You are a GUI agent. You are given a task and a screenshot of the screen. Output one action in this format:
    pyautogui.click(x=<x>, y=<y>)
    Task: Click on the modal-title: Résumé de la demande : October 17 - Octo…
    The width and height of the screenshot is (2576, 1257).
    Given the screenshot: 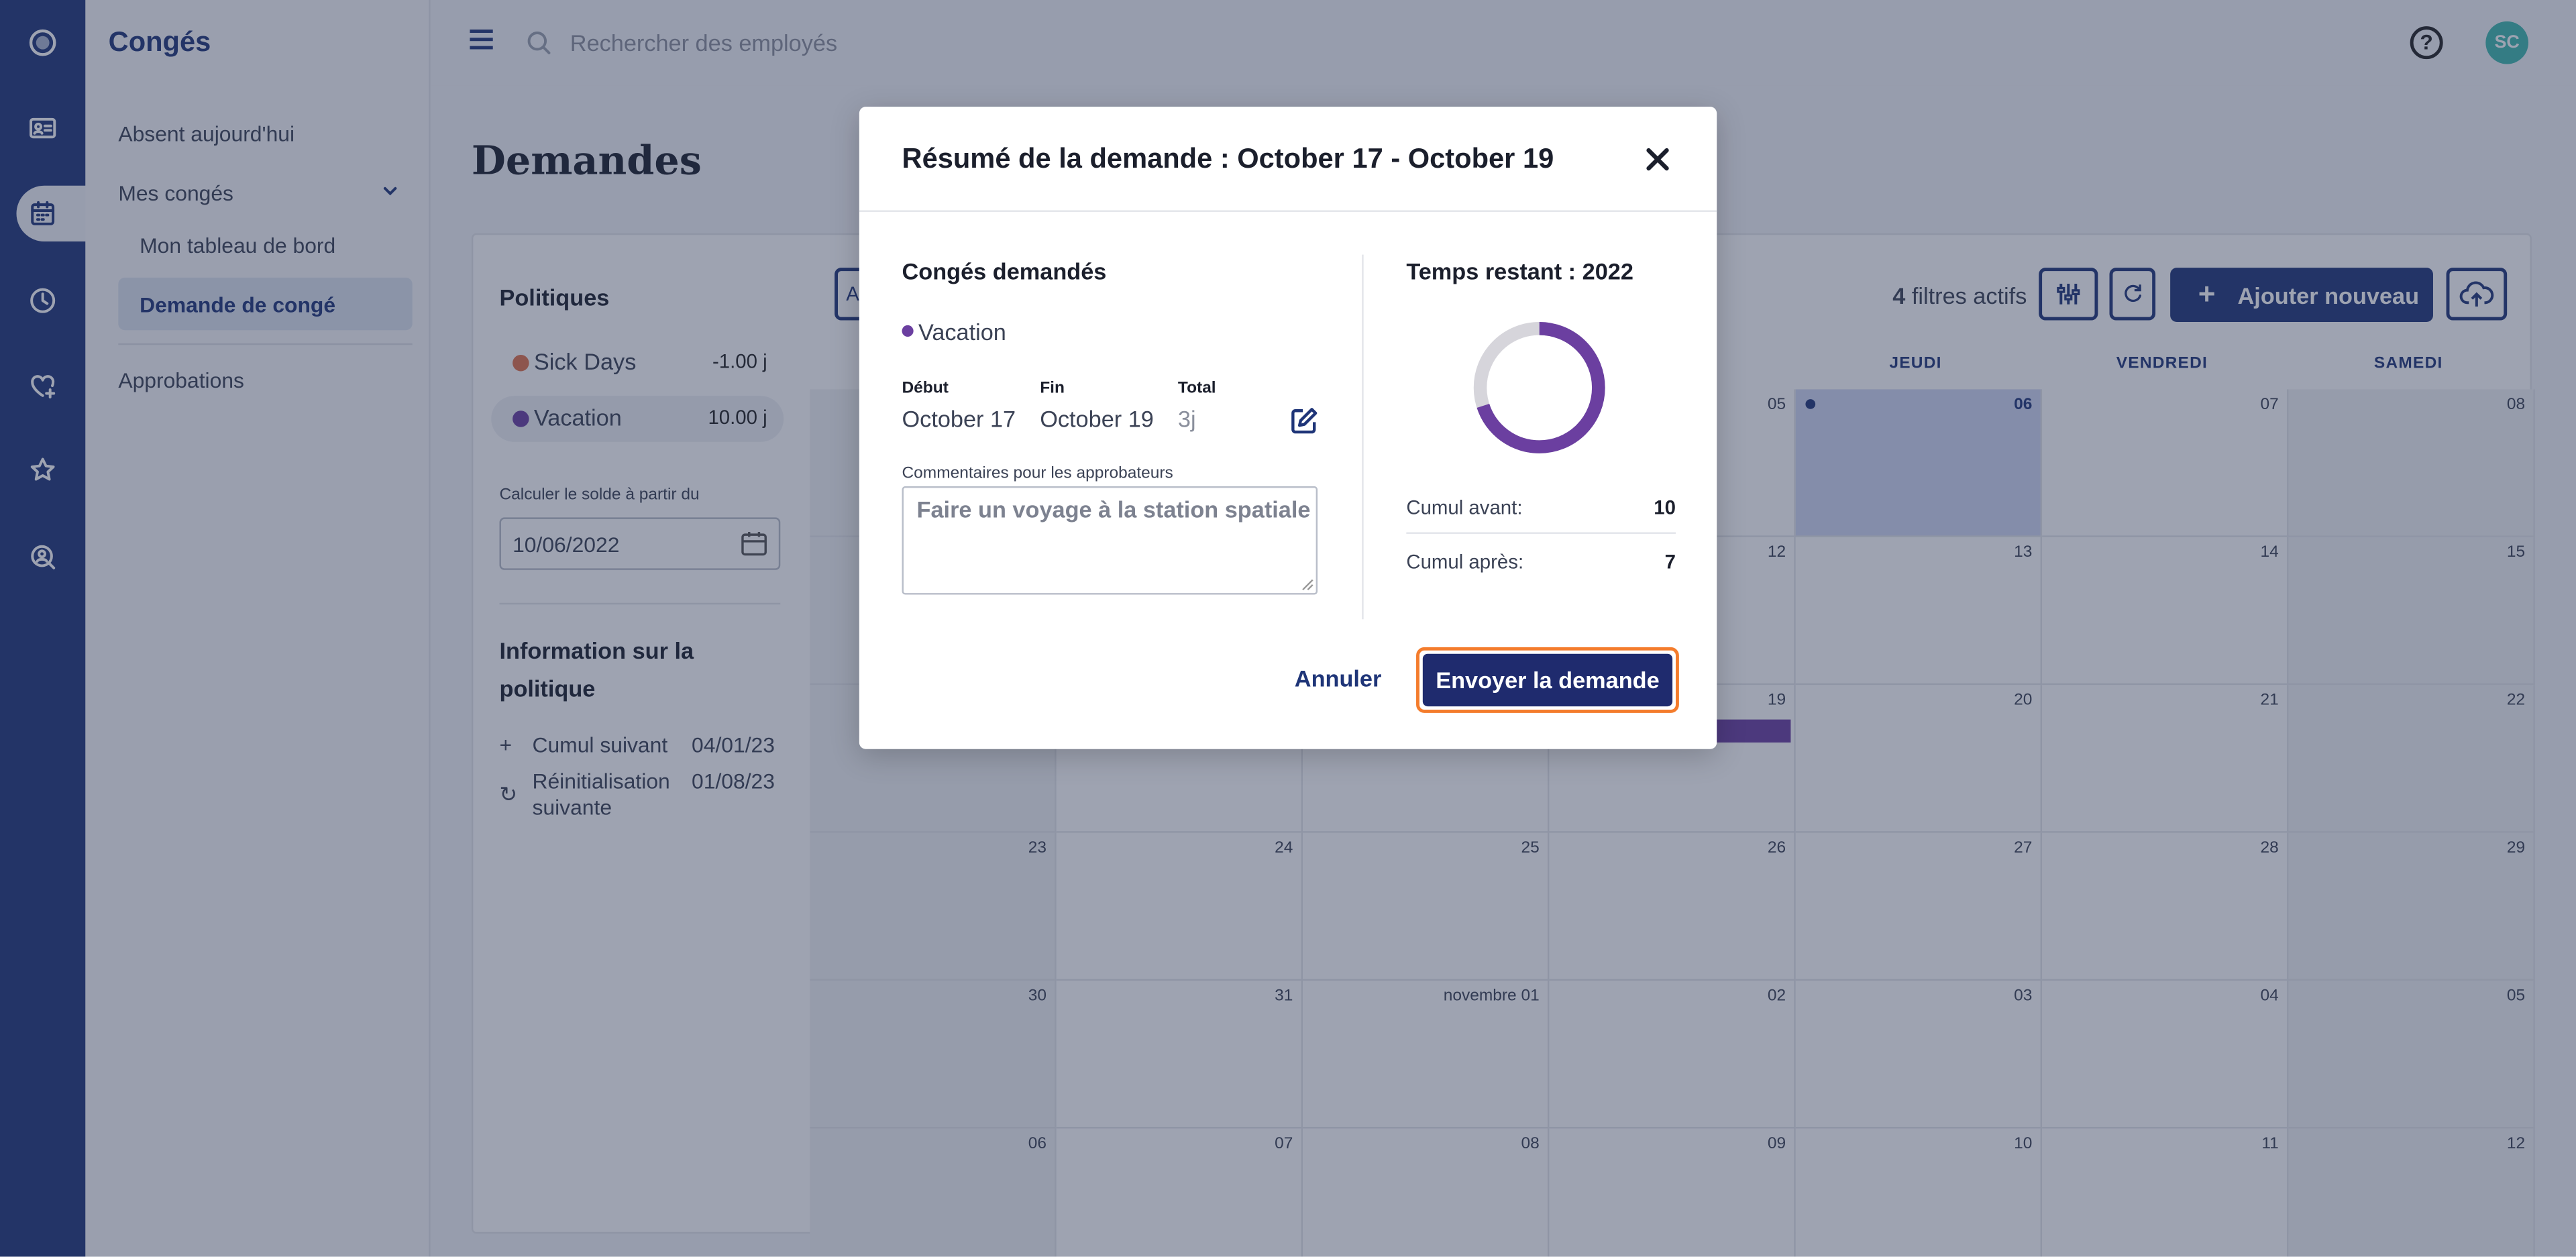 What is the action you would take?
    pyautogui.click(x=1228, y=159)
    